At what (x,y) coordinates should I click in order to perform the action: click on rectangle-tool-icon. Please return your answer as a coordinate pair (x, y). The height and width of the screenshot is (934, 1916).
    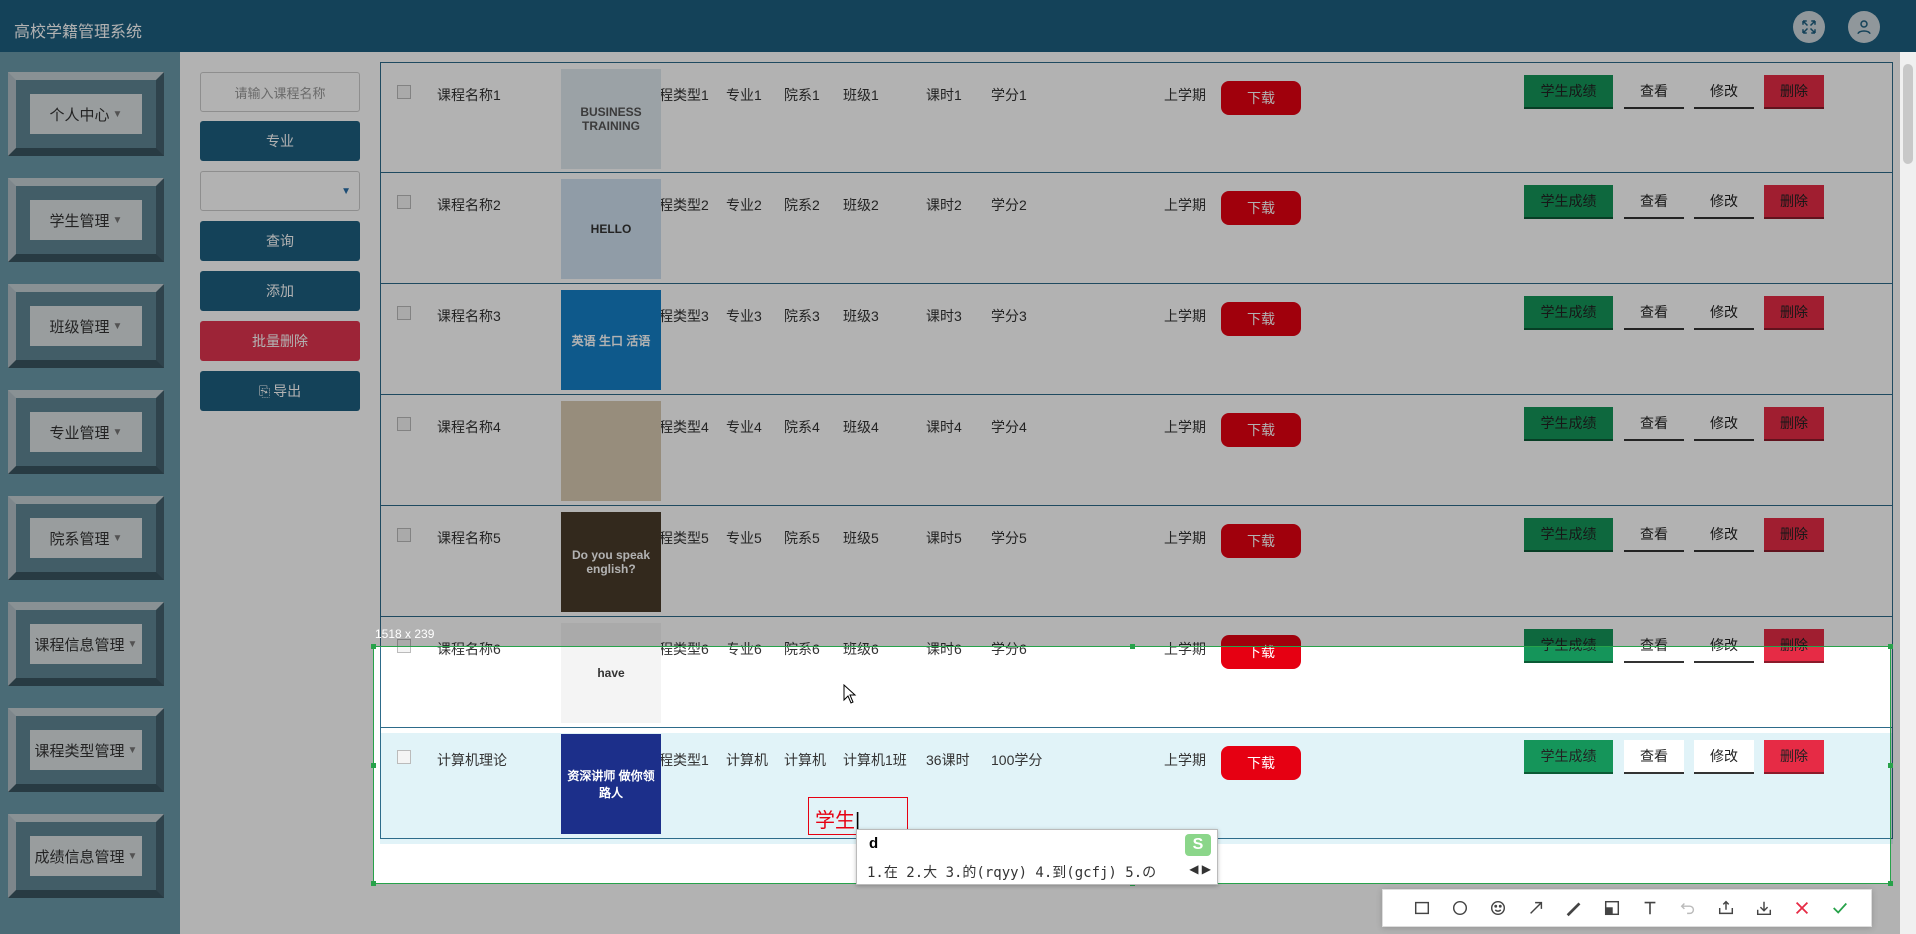
    Looking at the image, I should click on (1422, 908).